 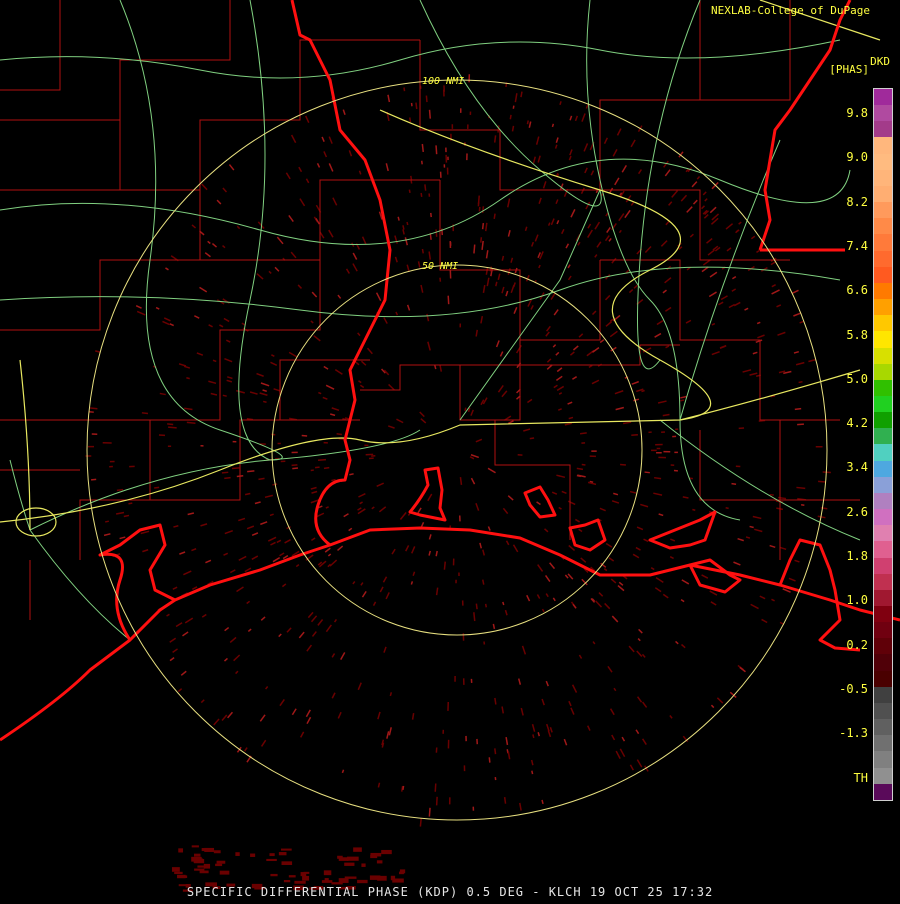 I want to click on color-scale-tick-label: 2.6, so click(x=848, y=512).